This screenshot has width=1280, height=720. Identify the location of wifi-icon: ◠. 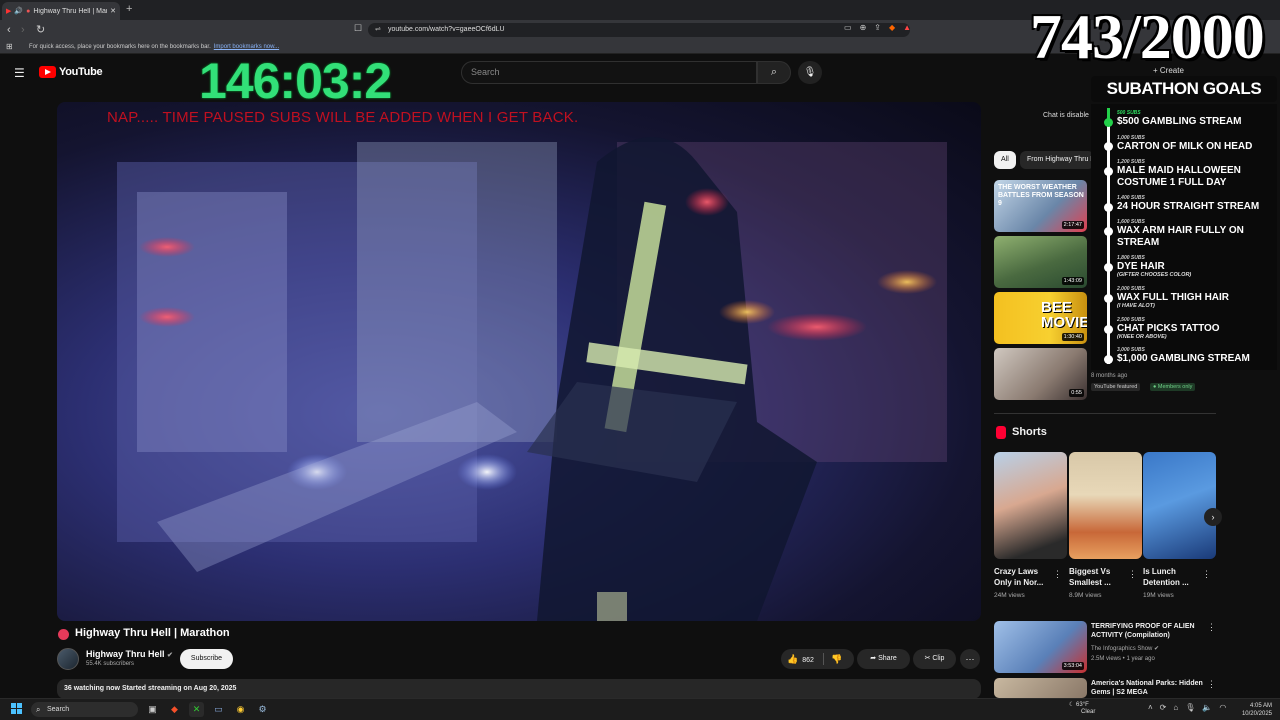
(1222, 707).